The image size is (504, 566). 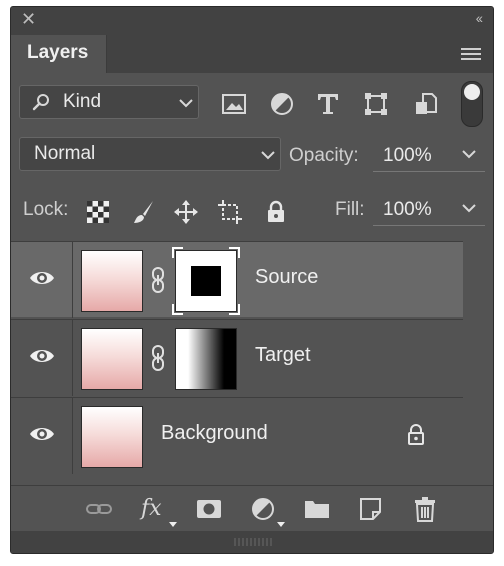 I want to click on image-filter-icon, so click(x=234, y=104).